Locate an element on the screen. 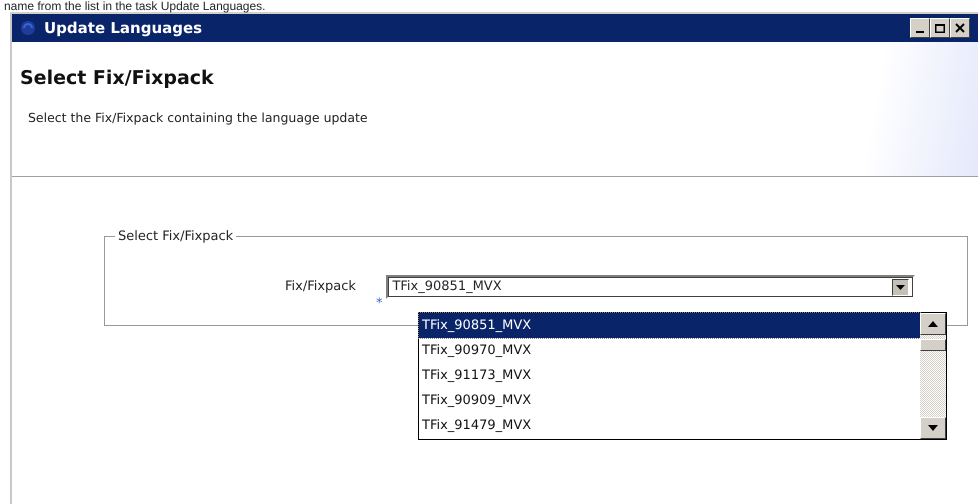 The width and height of the screenshot is (978, 504). maximize-icon is located at coordinates (940, 28).